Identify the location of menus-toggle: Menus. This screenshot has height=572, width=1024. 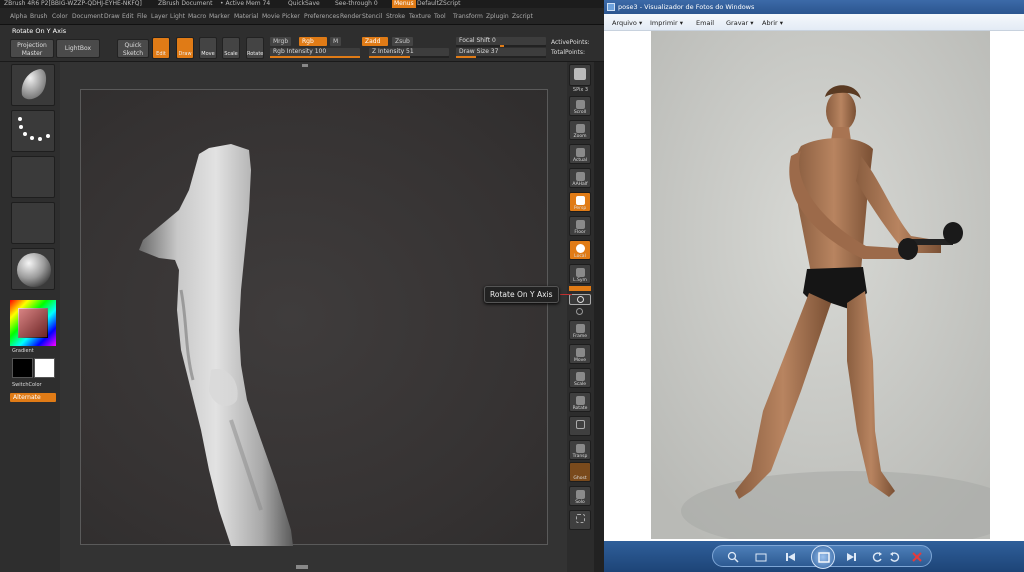
(404, 4).